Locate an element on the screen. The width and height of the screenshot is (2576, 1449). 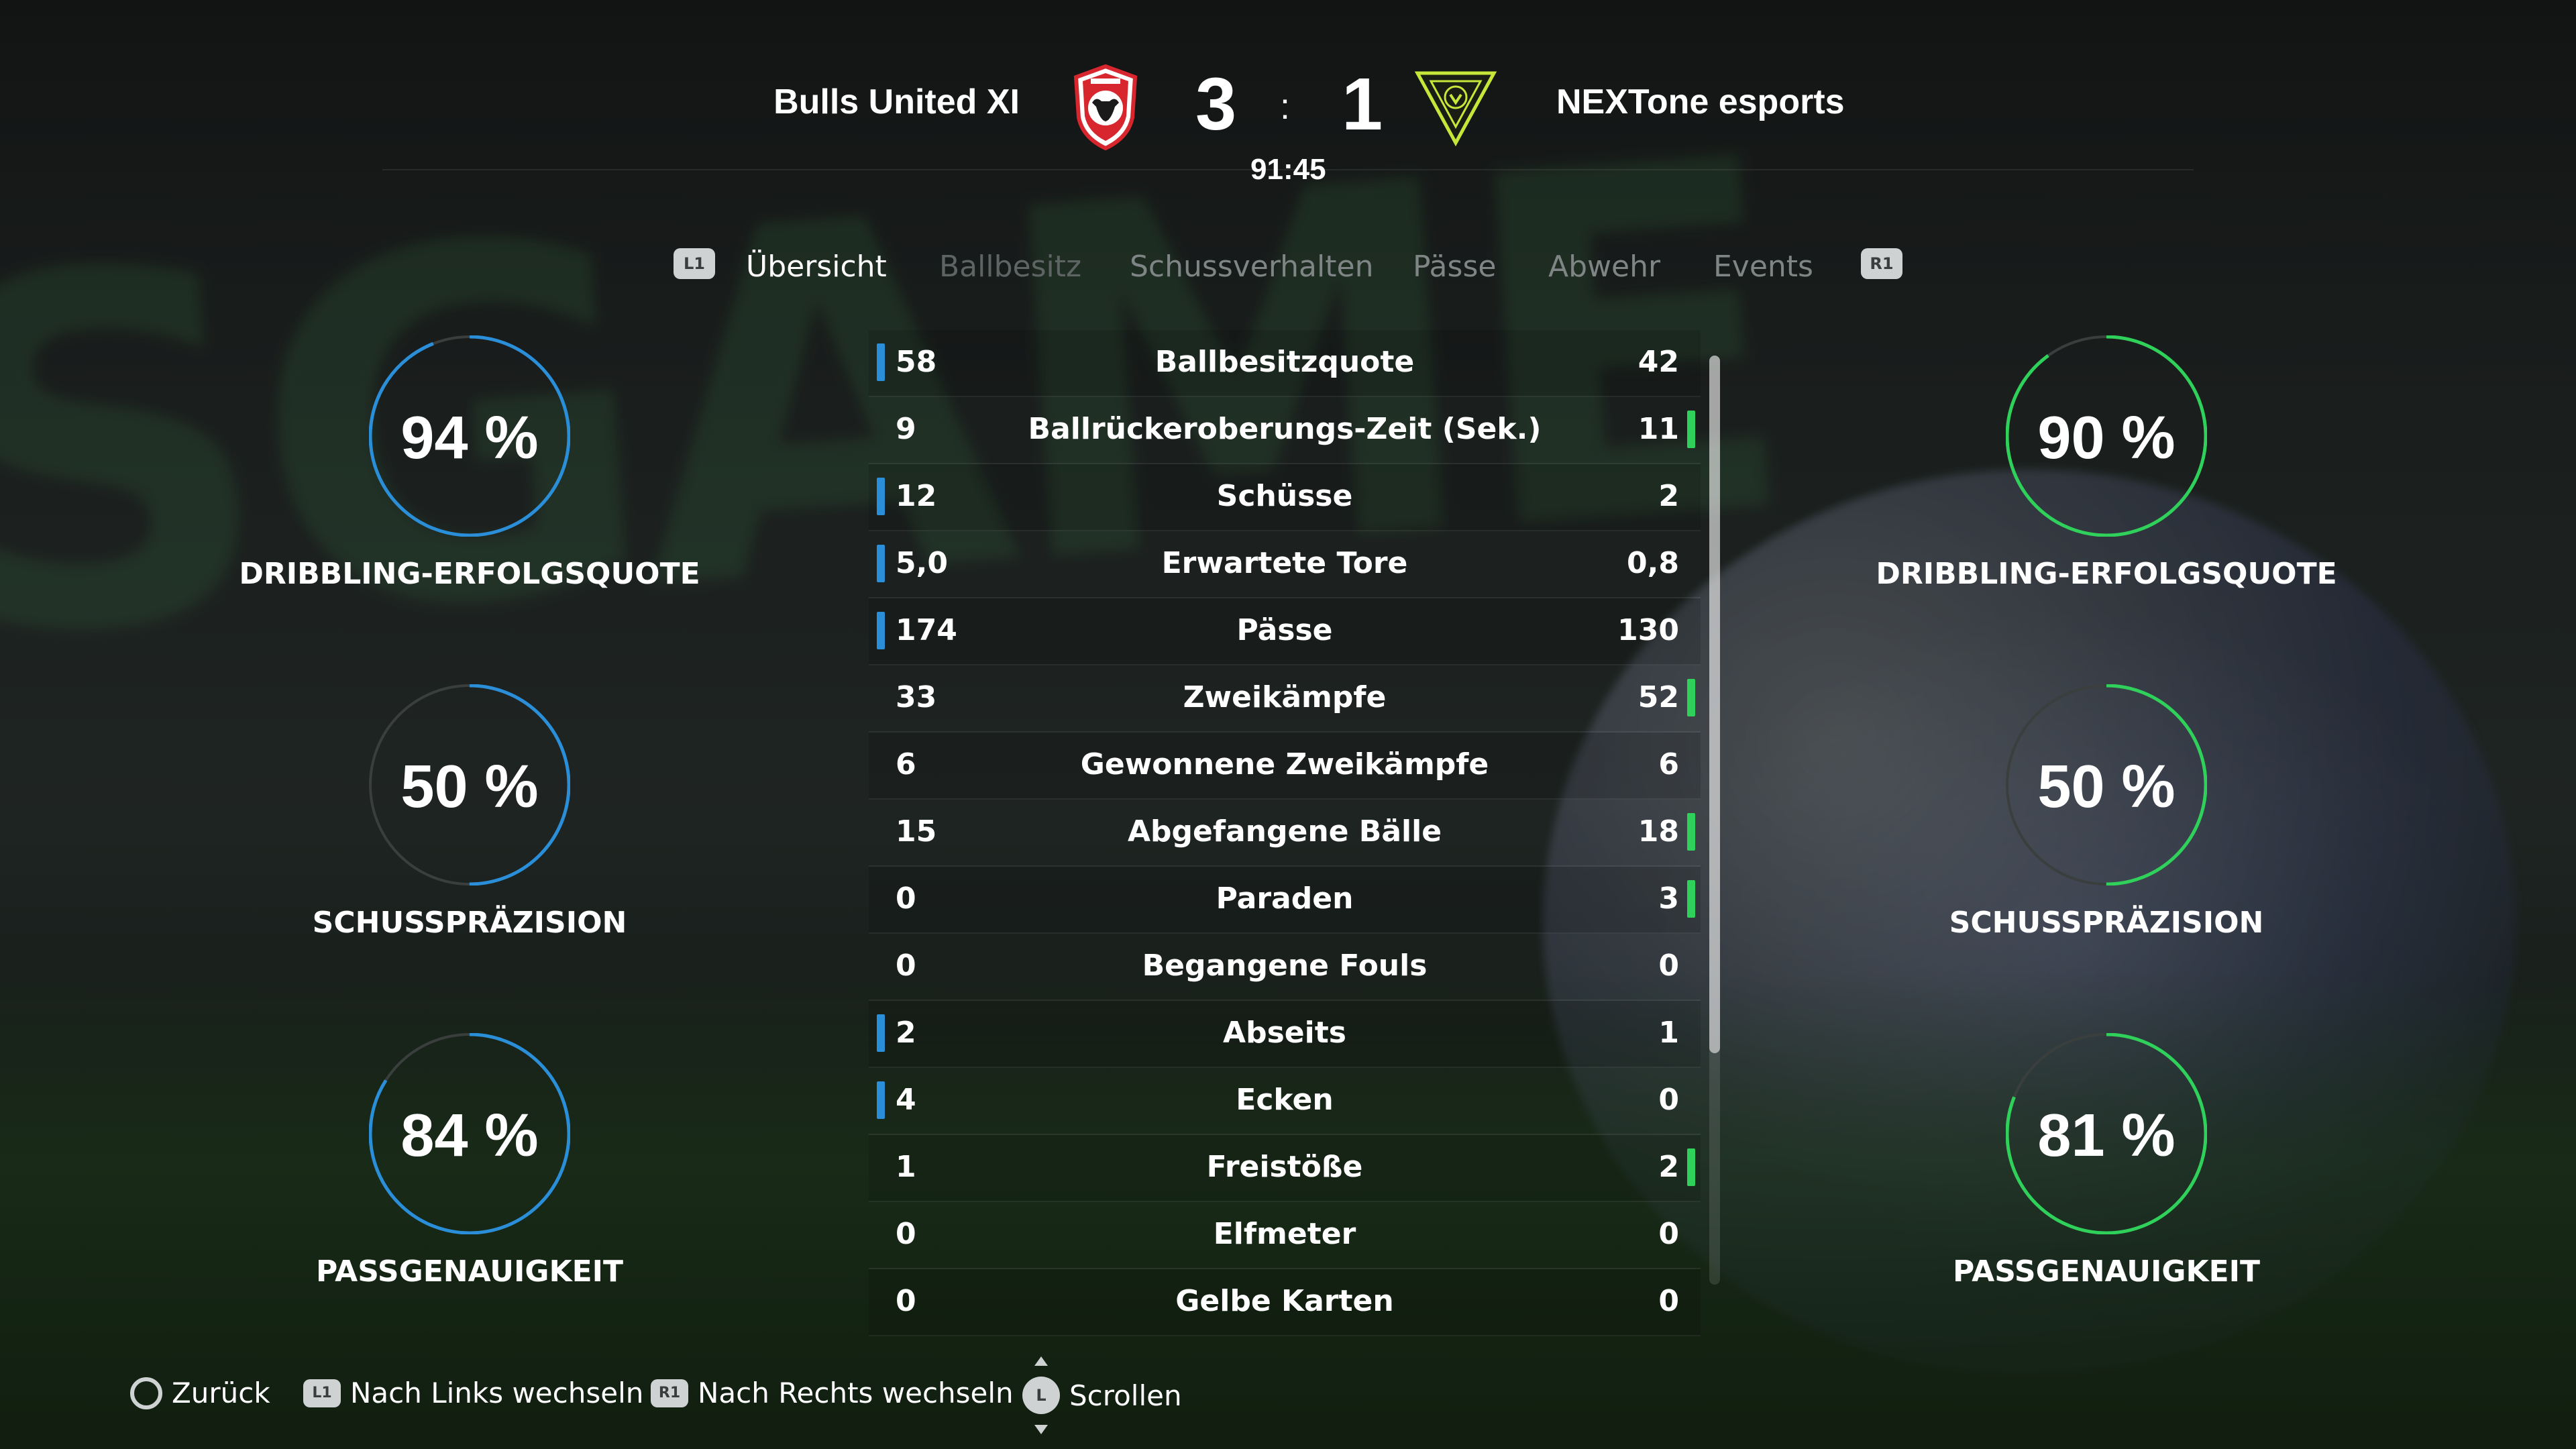
stat-label: Erwartete Tore is located at coordinates (1284, 563).